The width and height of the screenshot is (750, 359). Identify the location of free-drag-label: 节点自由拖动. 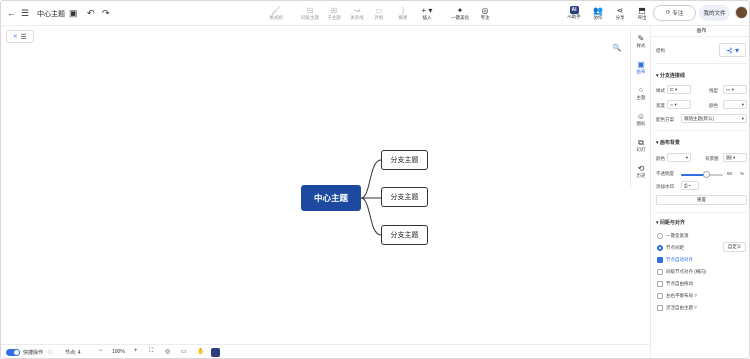
(679, 283).